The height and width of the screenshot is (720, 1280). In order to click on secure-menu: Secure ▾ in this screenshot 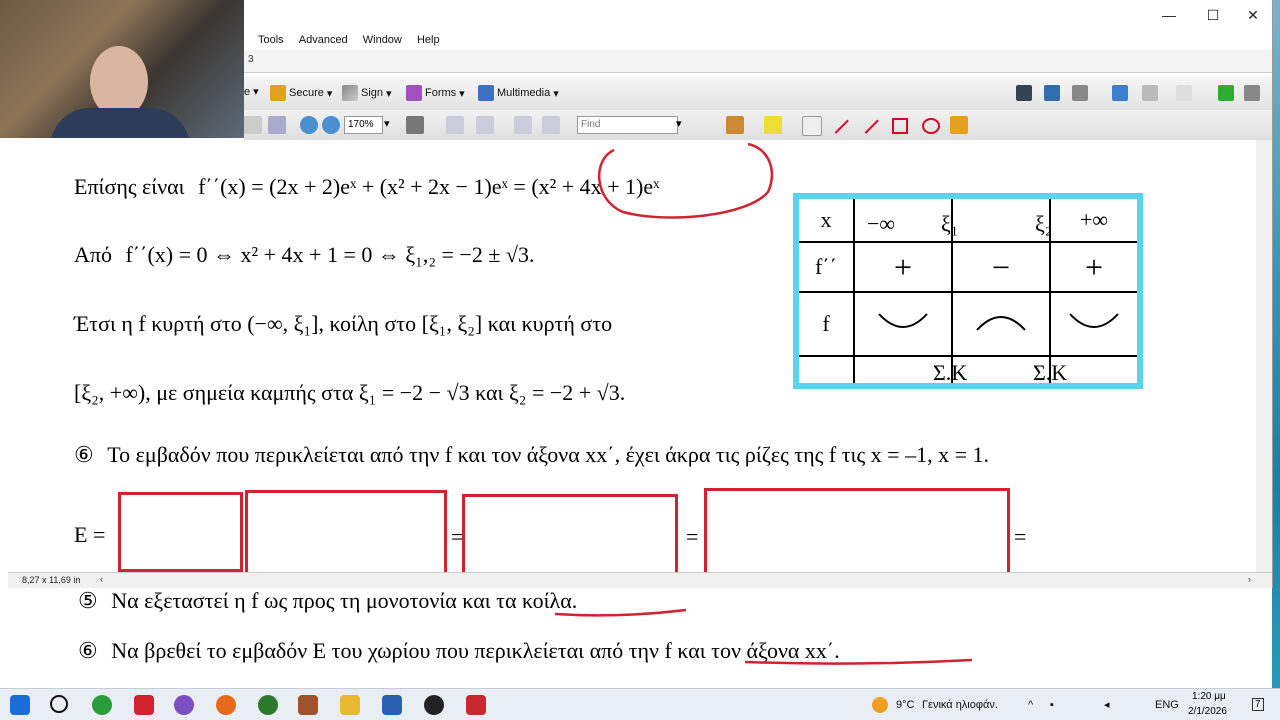, I will do `click(301, 93)`.